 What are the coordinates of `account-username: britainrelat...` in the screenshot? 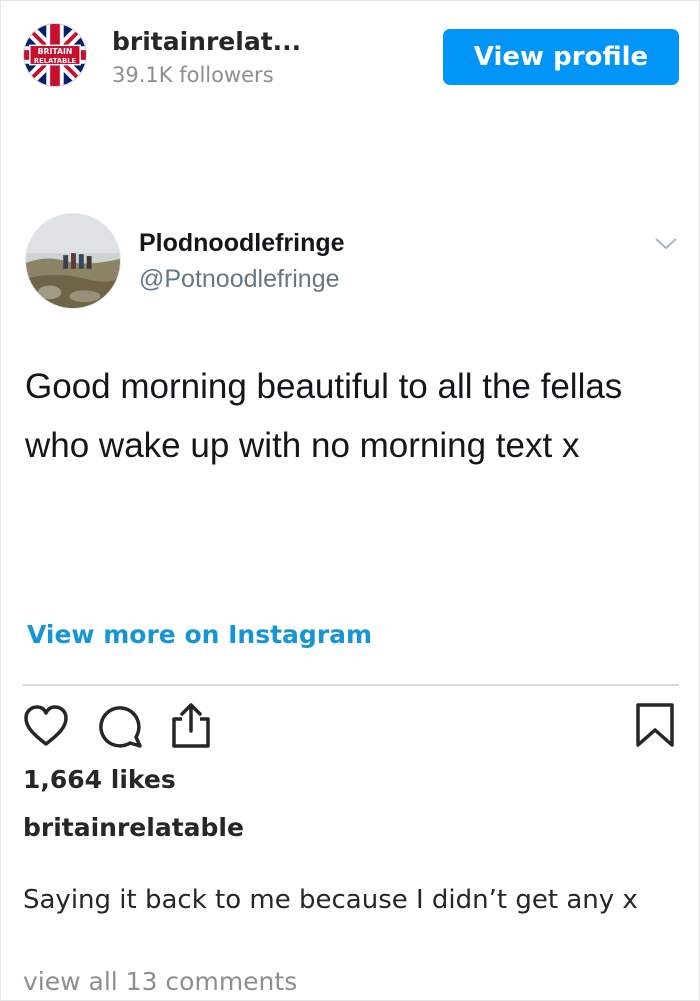 It's located at (206, 41).